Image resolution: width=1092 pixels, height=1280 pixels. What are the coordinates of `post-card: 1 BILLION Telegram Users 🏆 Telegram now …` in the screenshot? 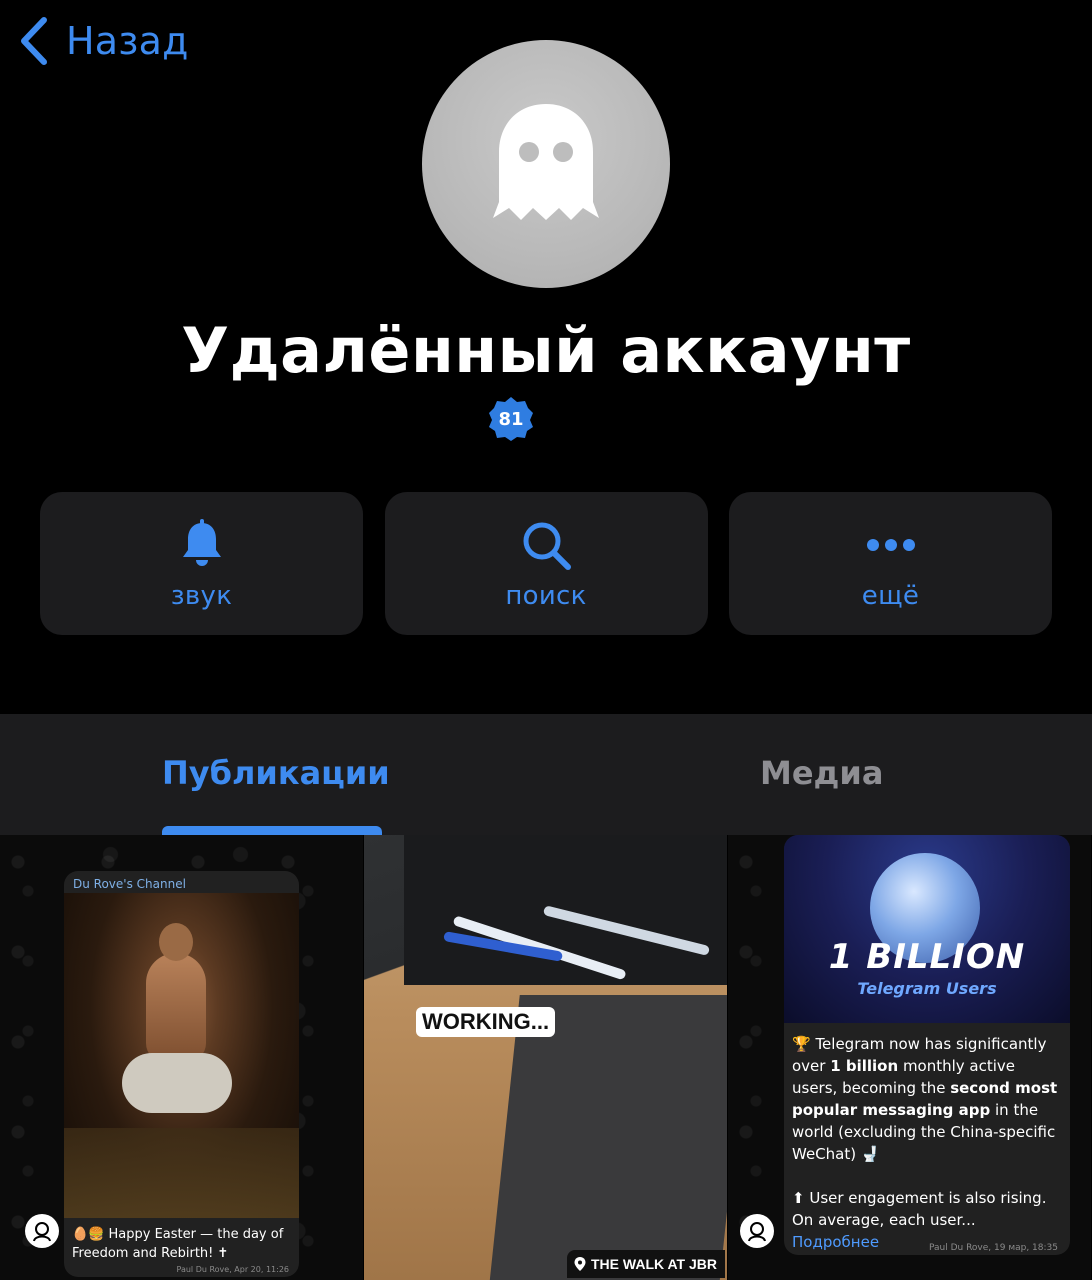 It's located at (927, 1045).